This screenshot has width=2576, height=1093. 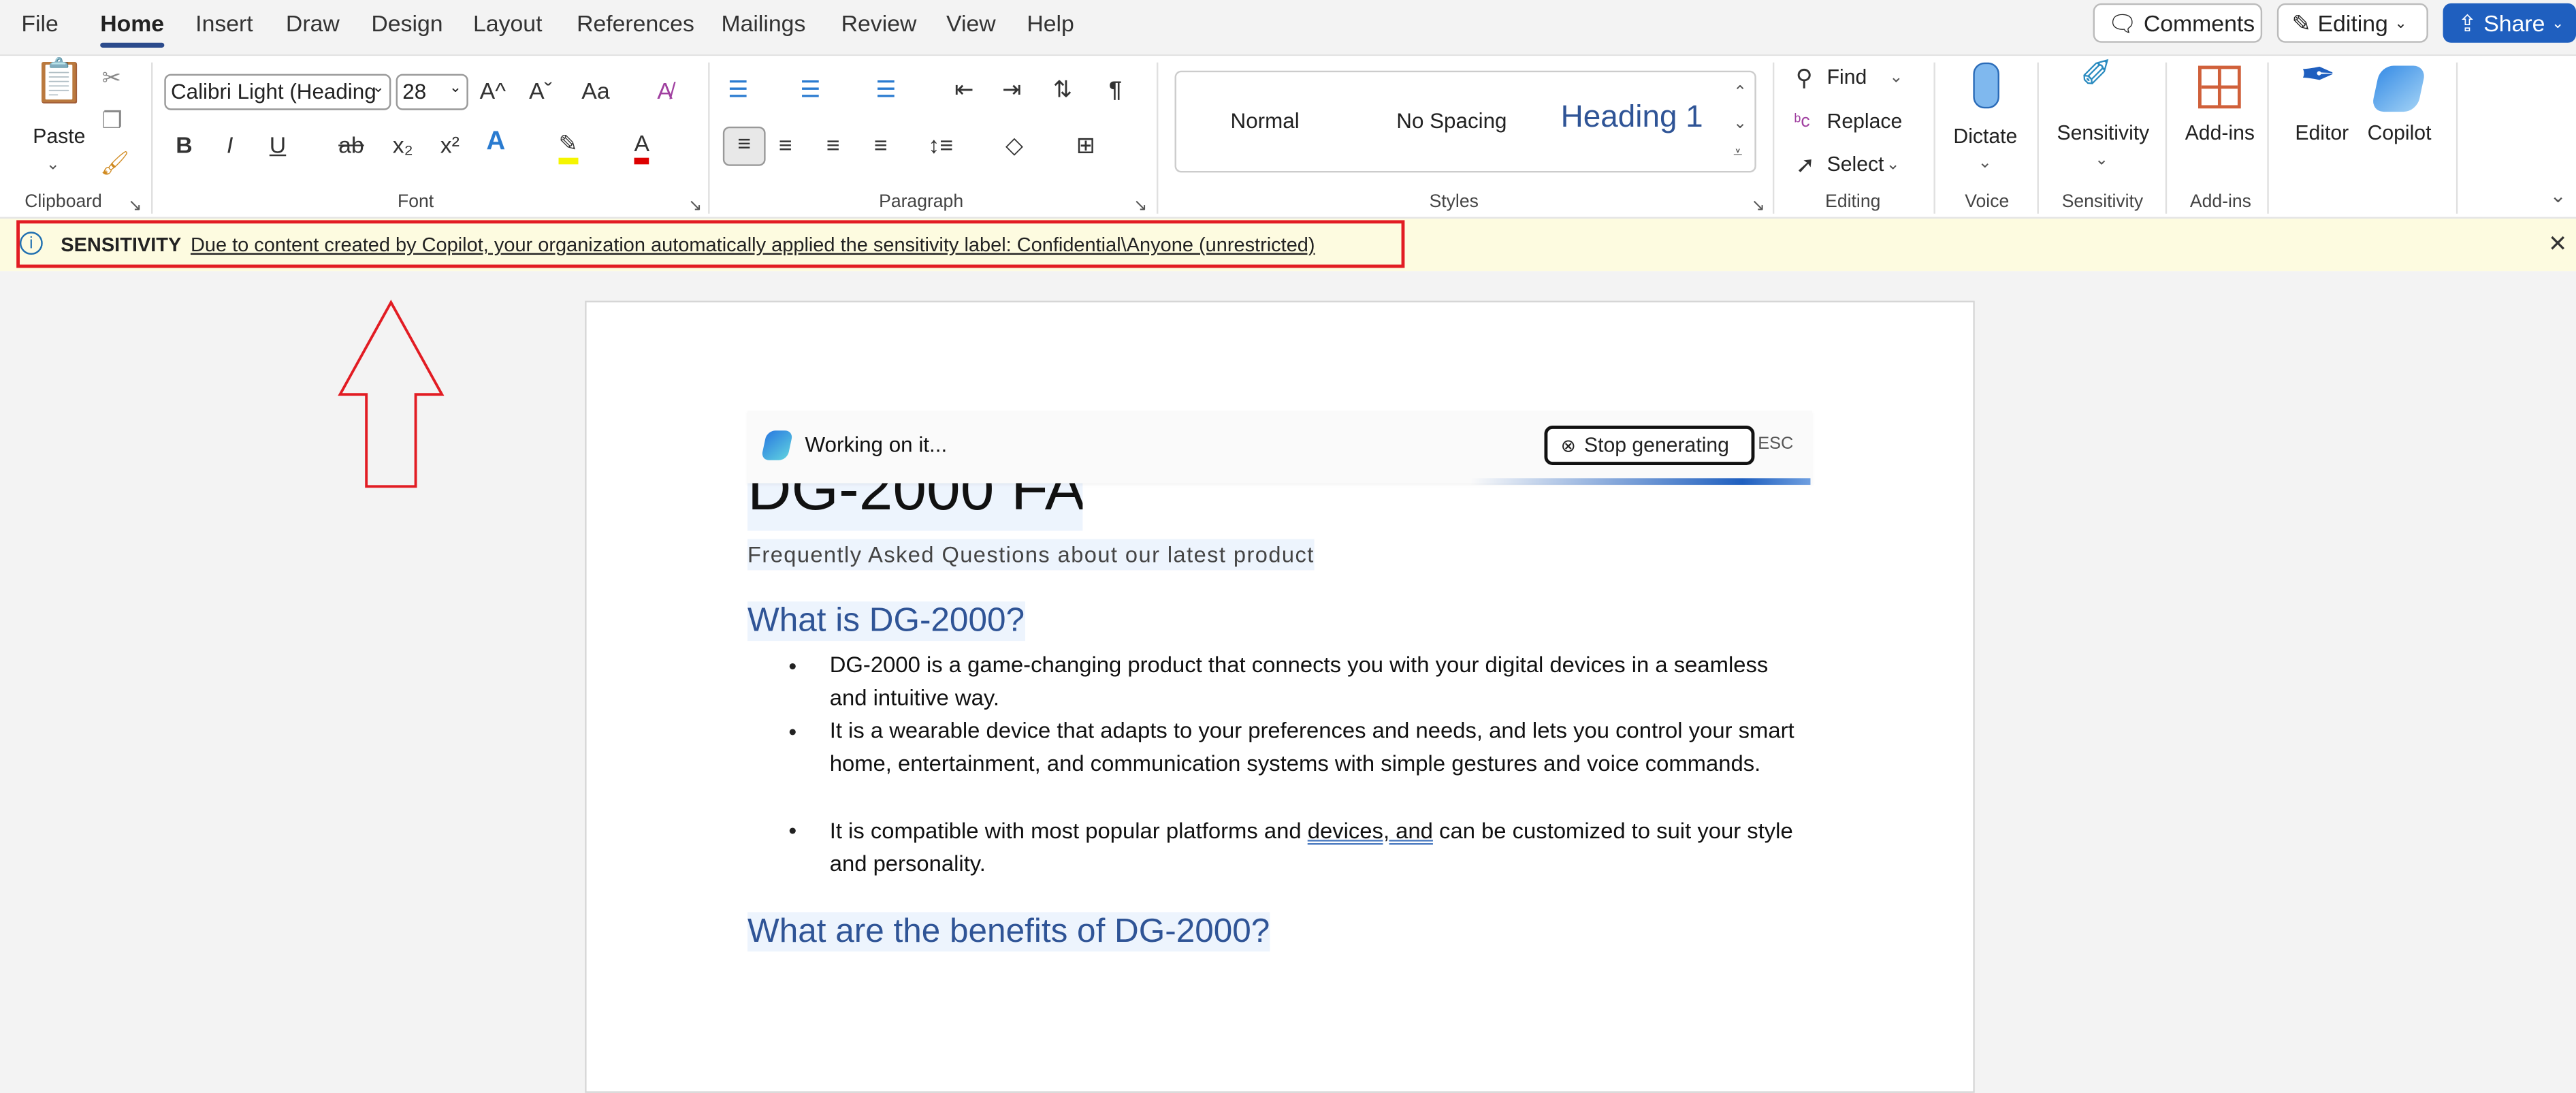 What do you see at coordinates (416, 202) in the screenshot?
I see `font-group-label: Font` at bounding box center [416, 202].